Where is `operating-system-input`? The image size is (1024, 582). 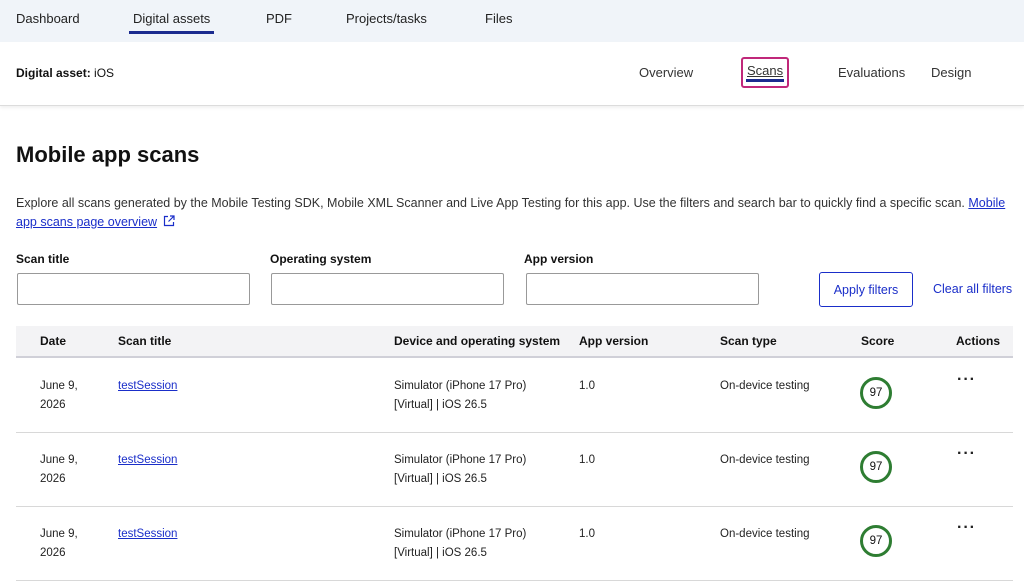
operating-system-input is located at coordinates (387, 289).